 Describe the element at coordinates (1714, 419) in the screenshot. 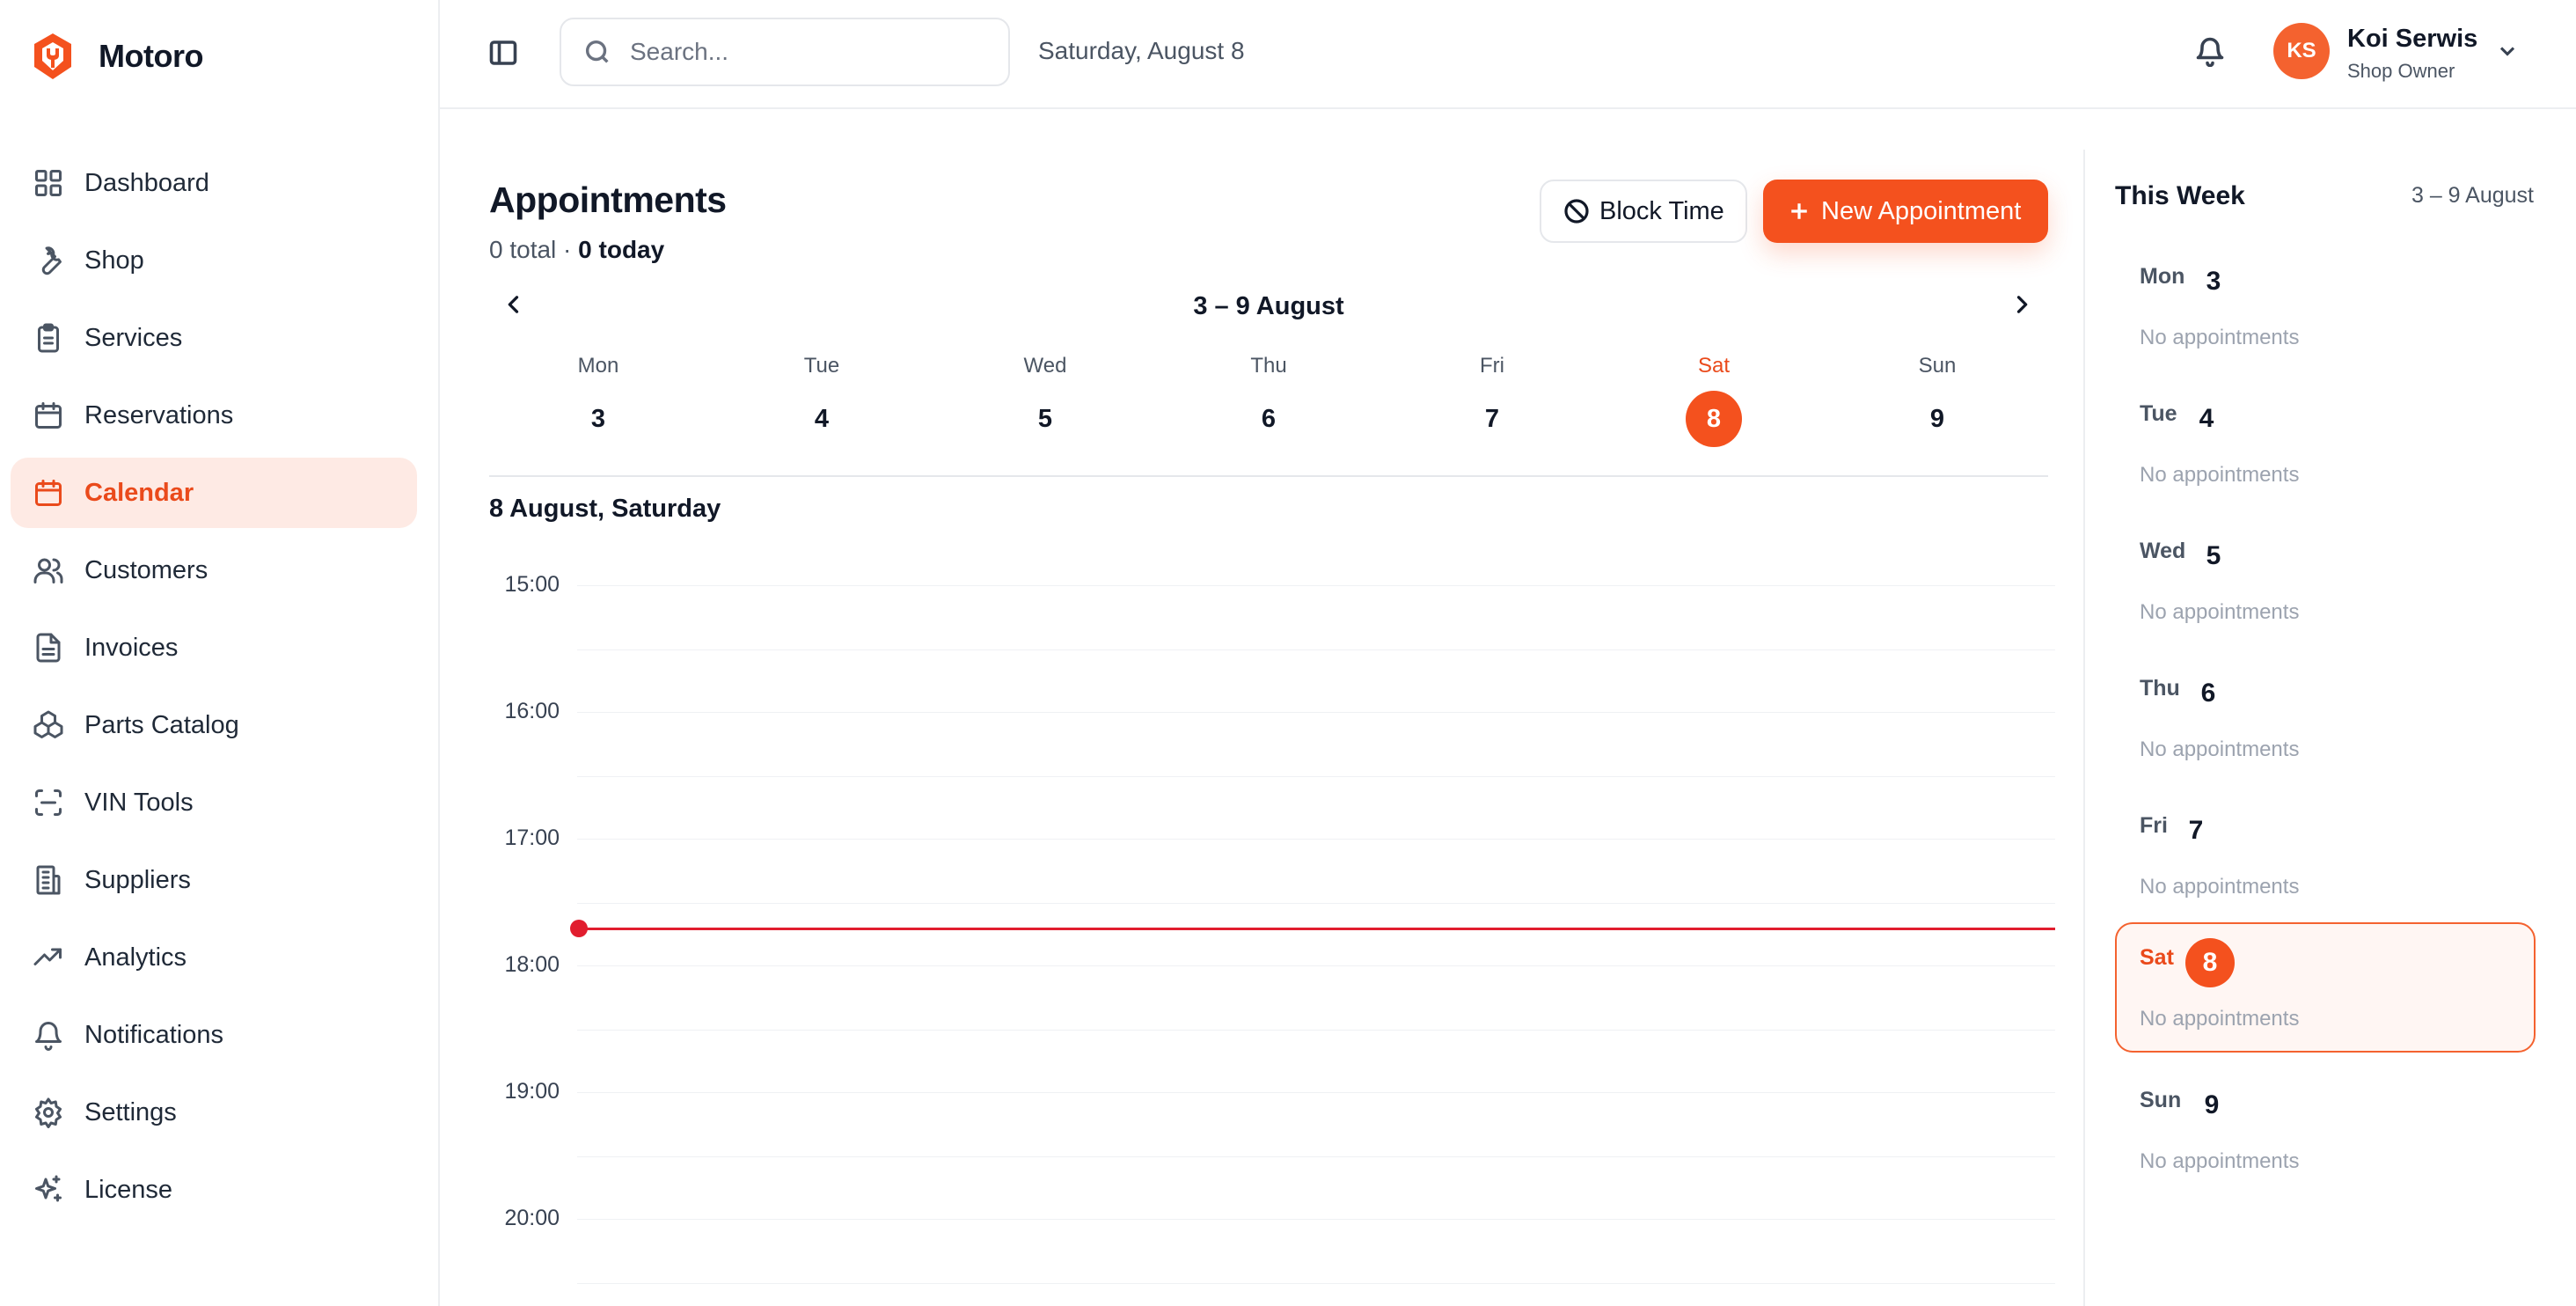

I see `day-number: 8` at that location.